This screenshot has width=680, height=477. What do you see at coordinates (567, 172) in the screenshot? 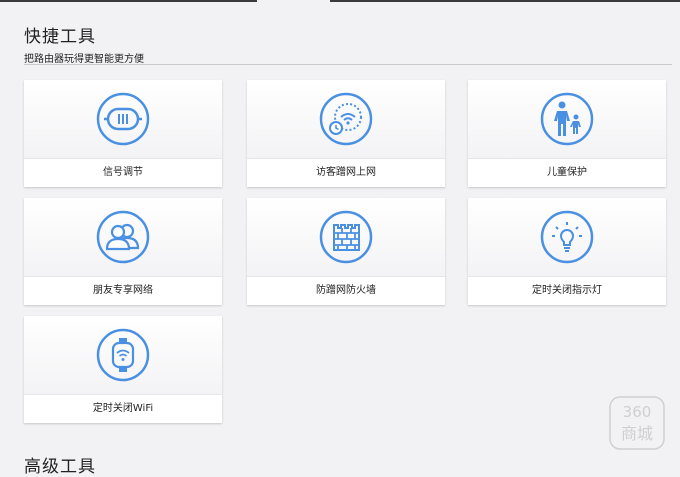
I see `tool-card-label: 儿童保护` at bounding box center [567, 172].